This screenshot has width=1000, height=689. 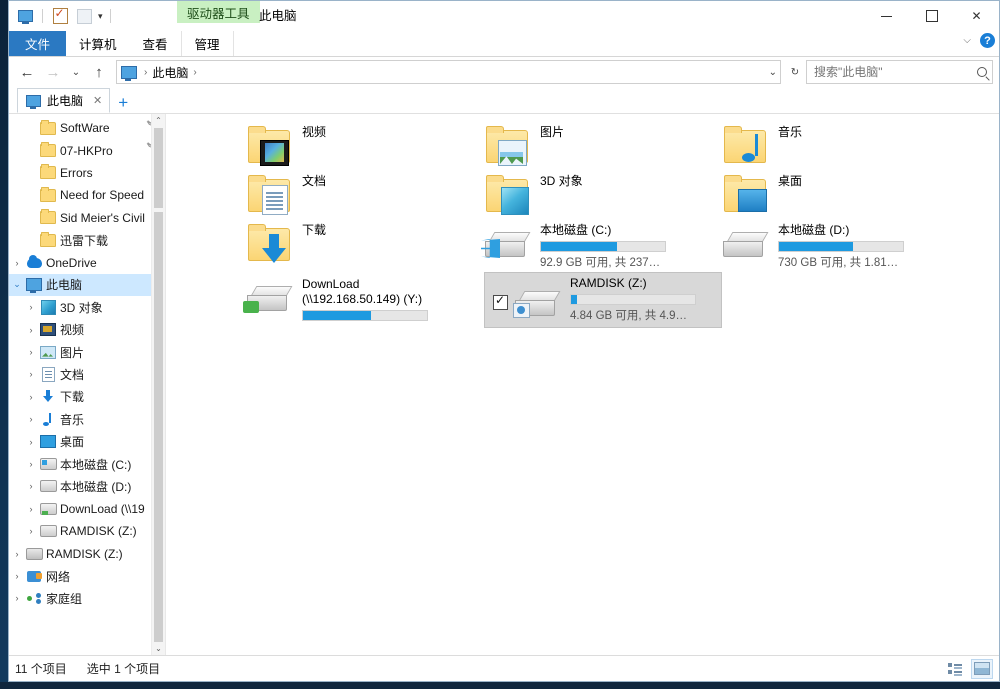 I want to click on homegroup-icon, so click(x=34, y=598).